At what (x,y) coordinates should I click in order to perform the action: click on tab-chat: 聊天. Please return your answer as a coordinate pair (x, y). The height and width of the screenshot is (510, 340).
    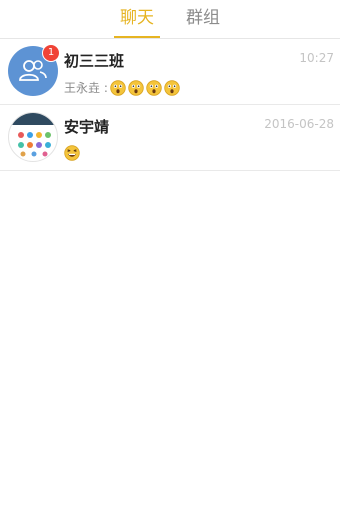
    Looking at the image, I should click on (137, 22).